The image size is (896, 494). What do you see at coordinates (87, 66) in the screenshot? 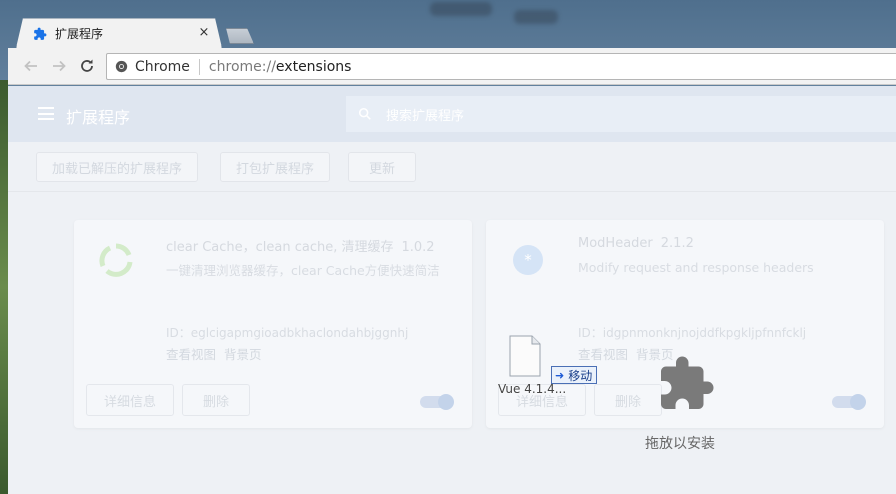
I see `reload-icon` at bounding box center [87, 66].